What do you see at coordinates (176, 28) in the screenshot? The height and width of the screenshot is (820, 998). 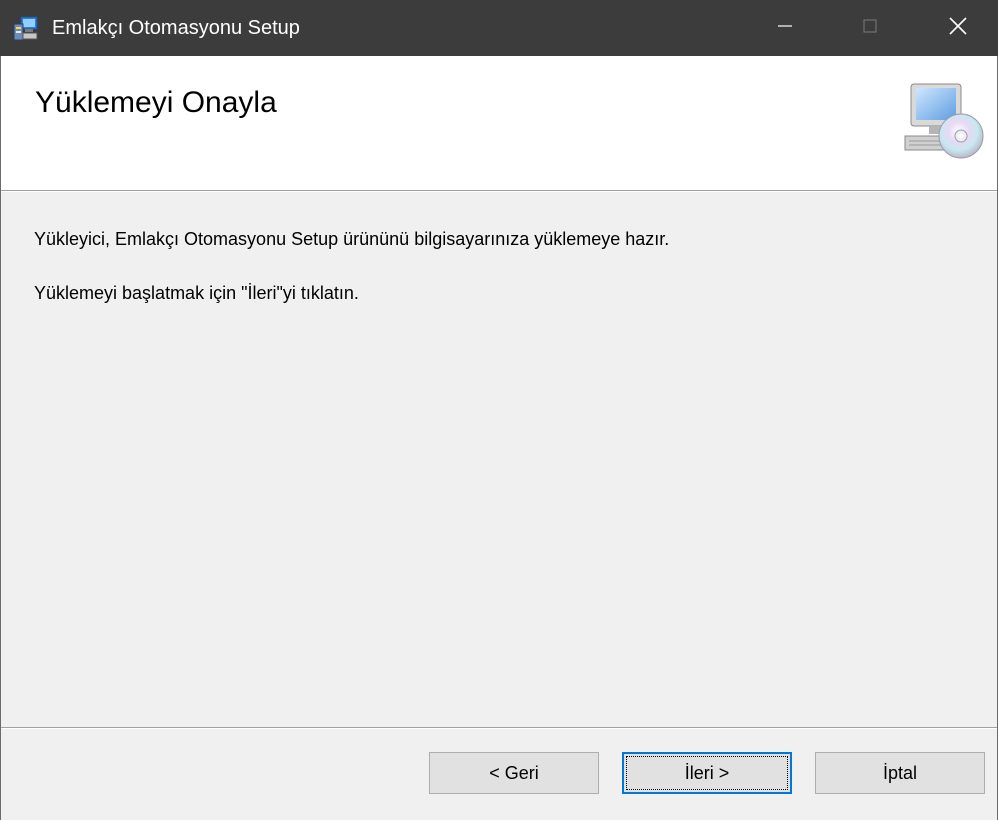 I see `window-title: Emlakçı Otomasyonu Setup` at bounding box center [176, 28].